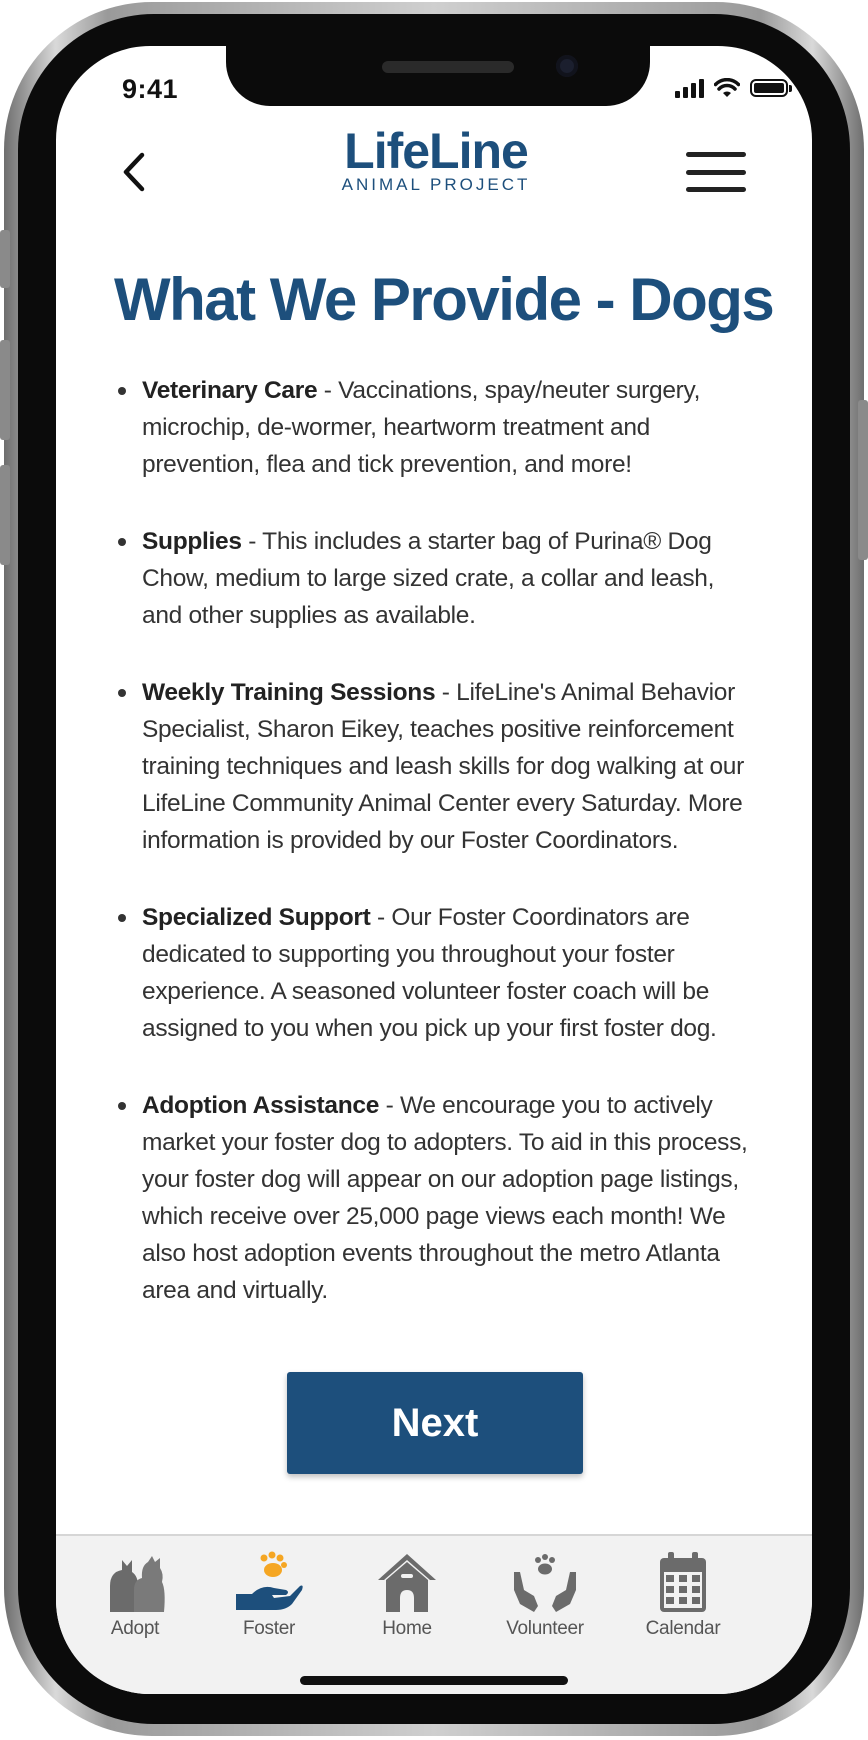 The height and width of the screenshot is (1740, 868). I want to click on tab-adopt: Adopt, so click(135, 1600).